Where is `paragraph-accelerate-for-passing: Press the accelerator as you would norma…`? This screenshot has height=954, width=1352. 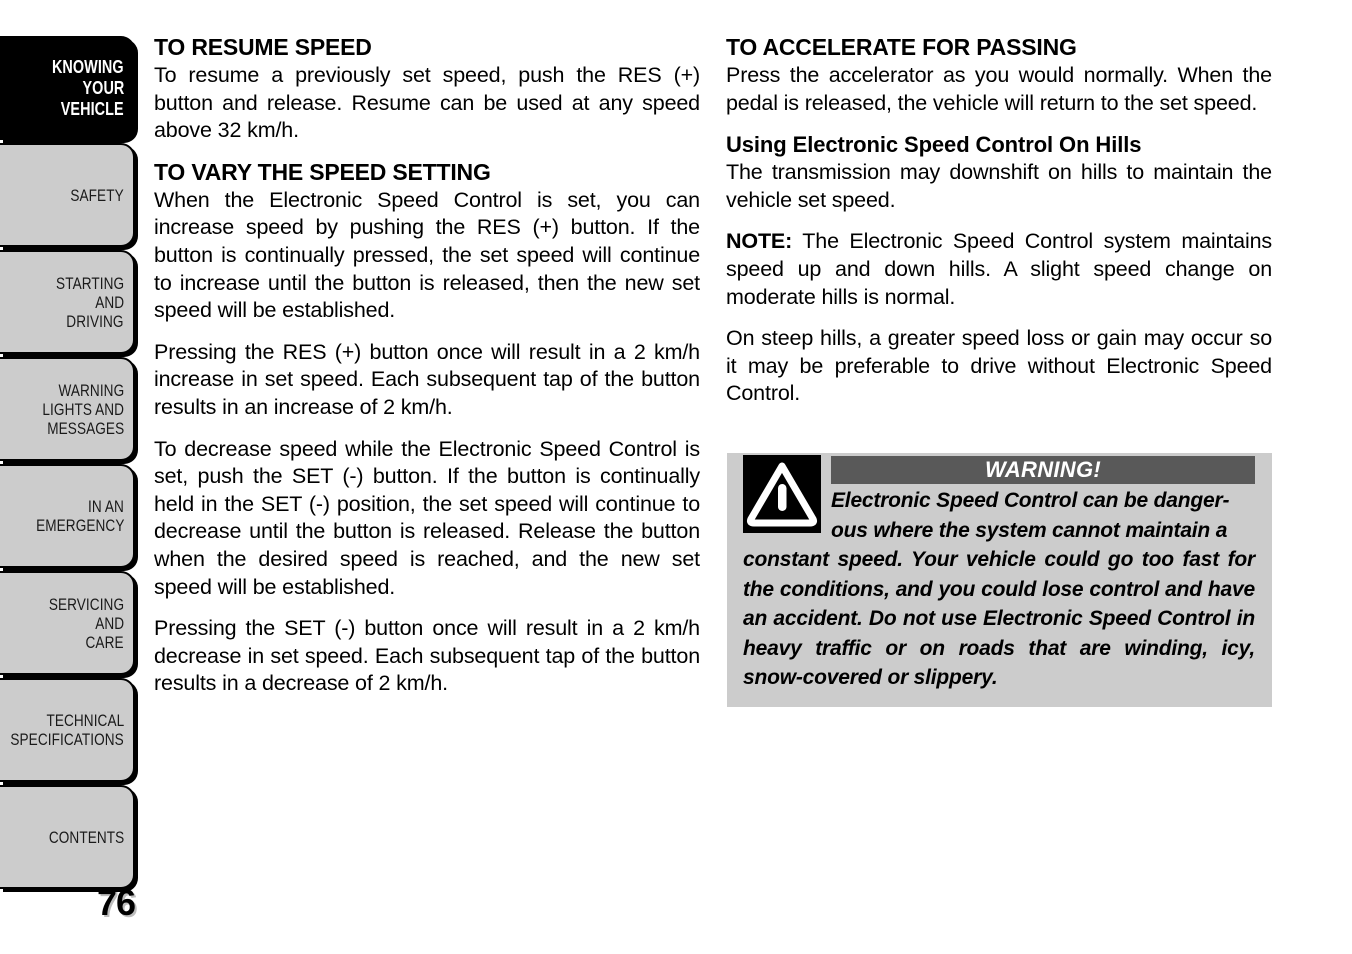 paragraph-accelerate-for-passing: Press the accelerator as you would norma… is located at coordinates (999, 89).